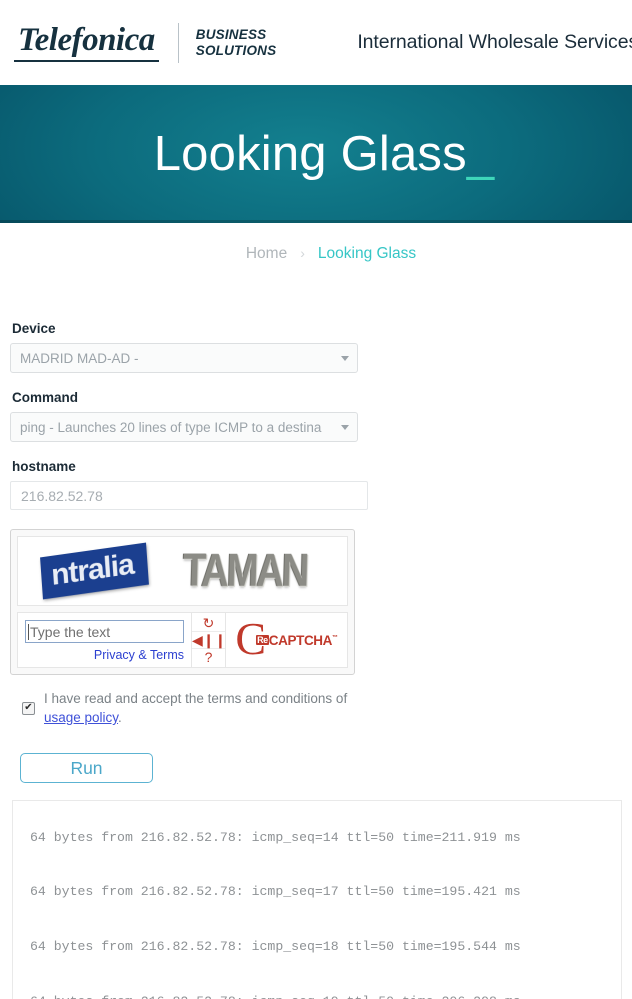 This screenshot has height=999, width=632. What do you see at coordinates (184, 358) in the screenshot?
I see `device-select: MADRID MAD-AD -` at bounding box center [184, 358].